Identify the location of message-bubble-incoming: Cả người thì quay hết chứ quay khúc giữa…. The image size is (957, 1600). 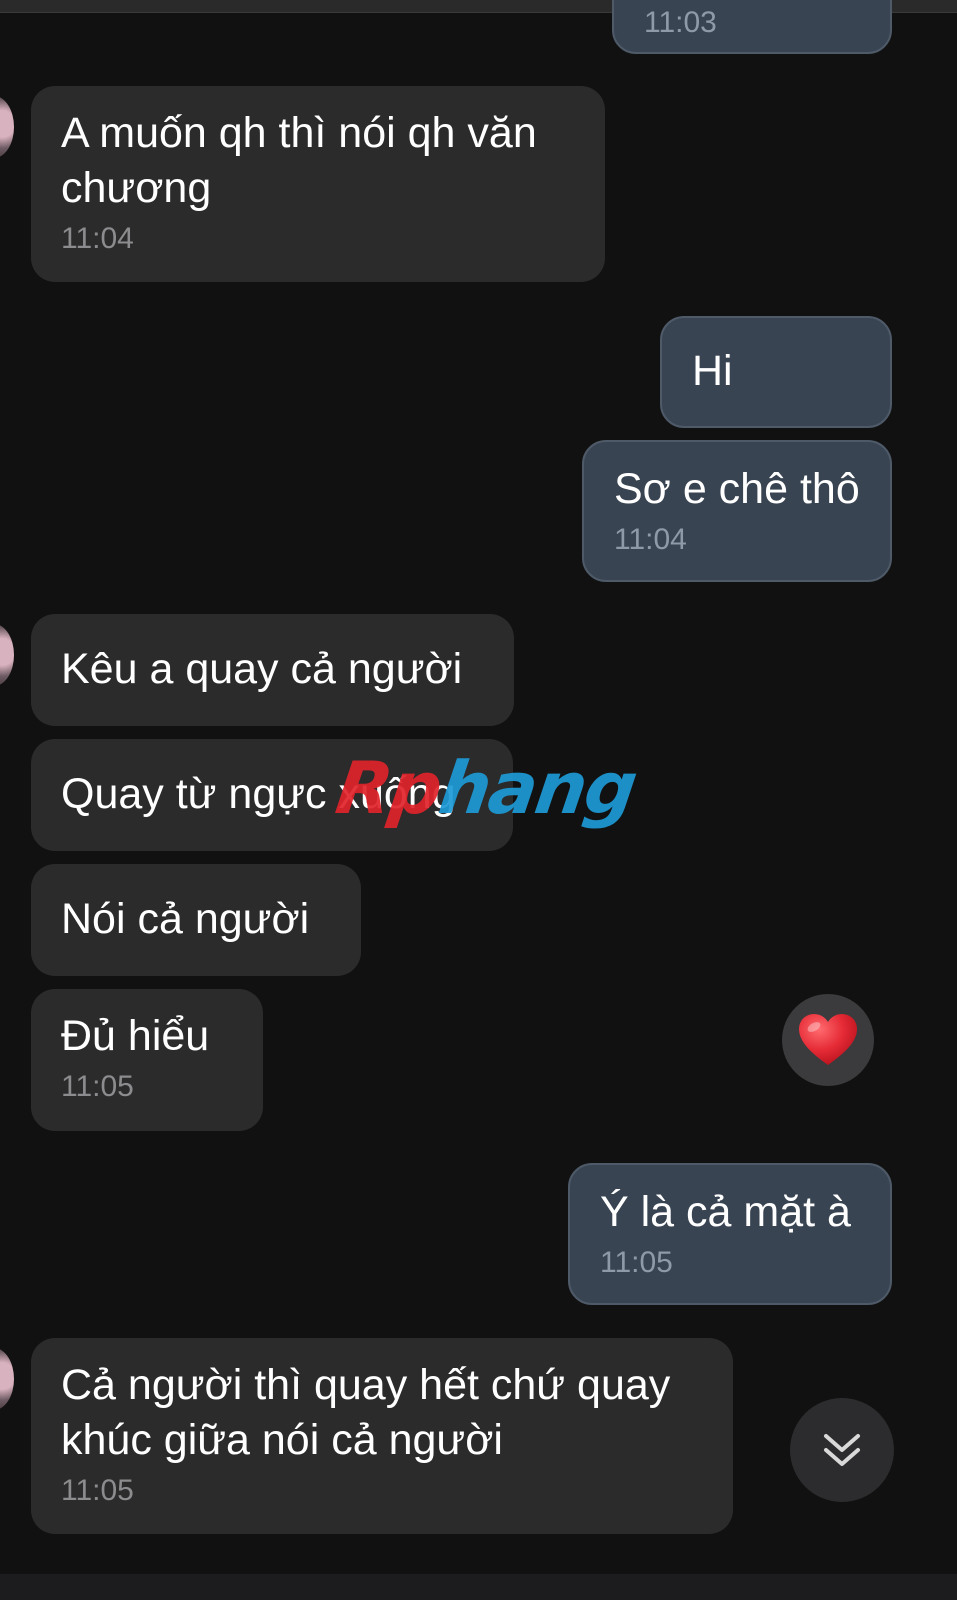
(382, 1436).